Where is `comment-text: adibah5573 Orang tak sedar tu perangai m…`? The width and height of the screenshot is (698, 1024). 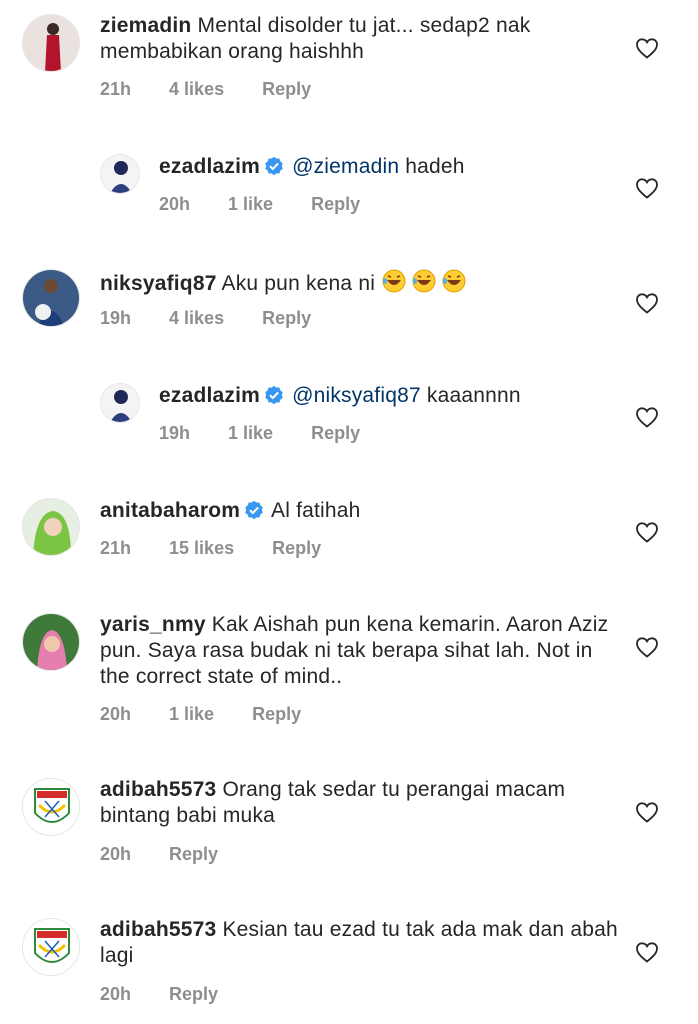 comment-text: adibah5573 Orang tak sedar tu perangai m… is located at coordinates (360, 803).